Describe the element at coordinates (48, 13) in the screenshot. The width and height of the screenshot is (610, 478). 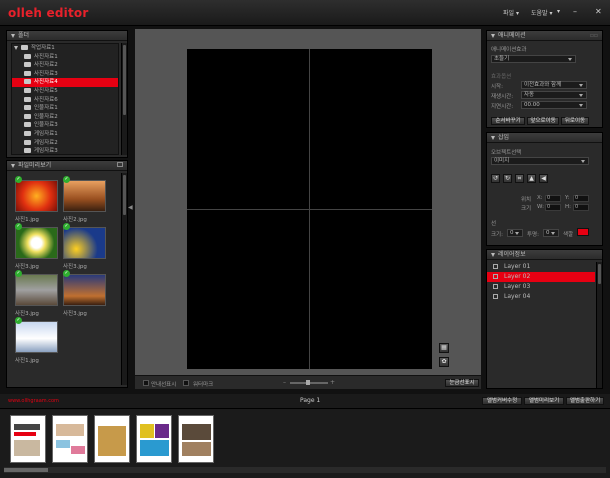
I see `app-logo: olleh editor` at that location.